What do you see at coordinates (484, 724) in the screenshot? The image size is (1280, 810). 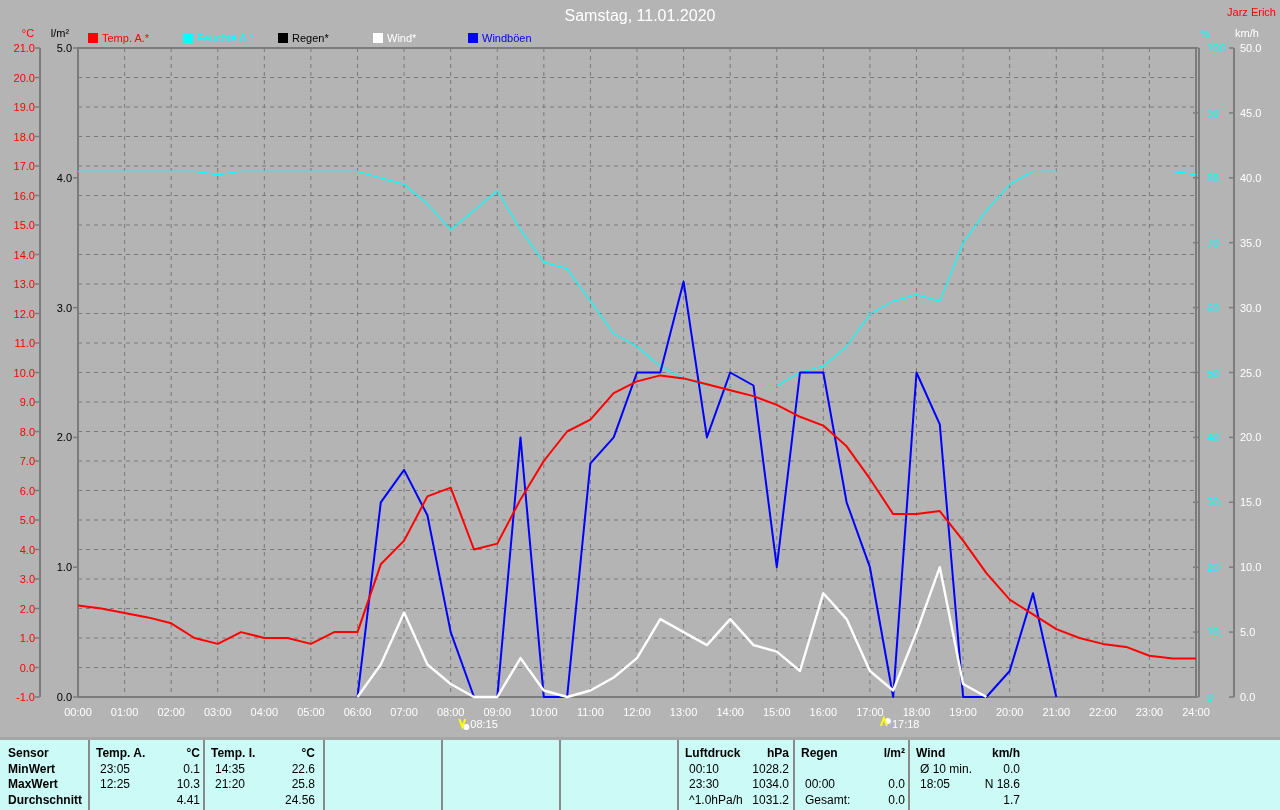 I see `sun-time: 08:15` at bounding box center [484, 724].